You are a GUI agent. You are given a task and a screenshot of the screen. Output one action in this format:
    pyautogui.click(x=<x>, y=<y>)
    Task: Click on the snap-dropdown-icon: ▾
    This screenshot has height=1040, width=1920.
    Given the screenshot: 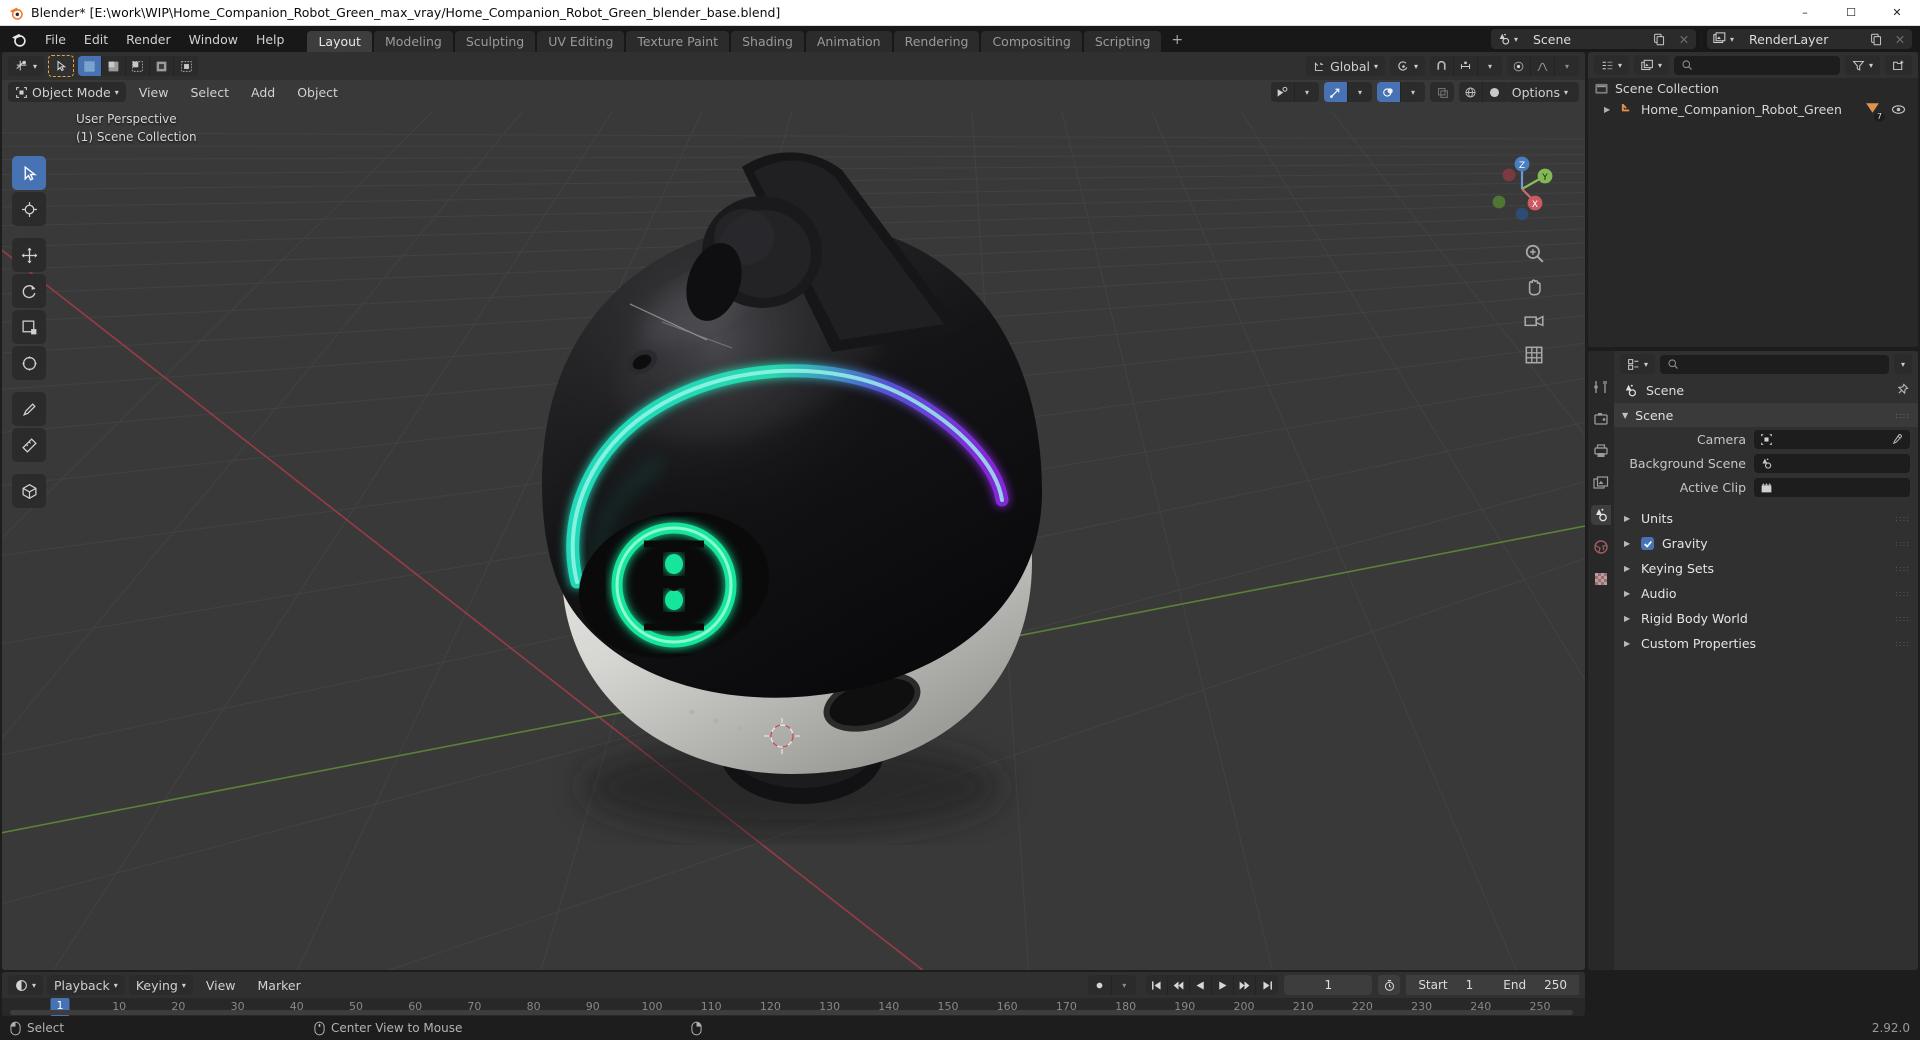 What is the action you would take?
    pyautogui.click(x=1490, y=66)
    